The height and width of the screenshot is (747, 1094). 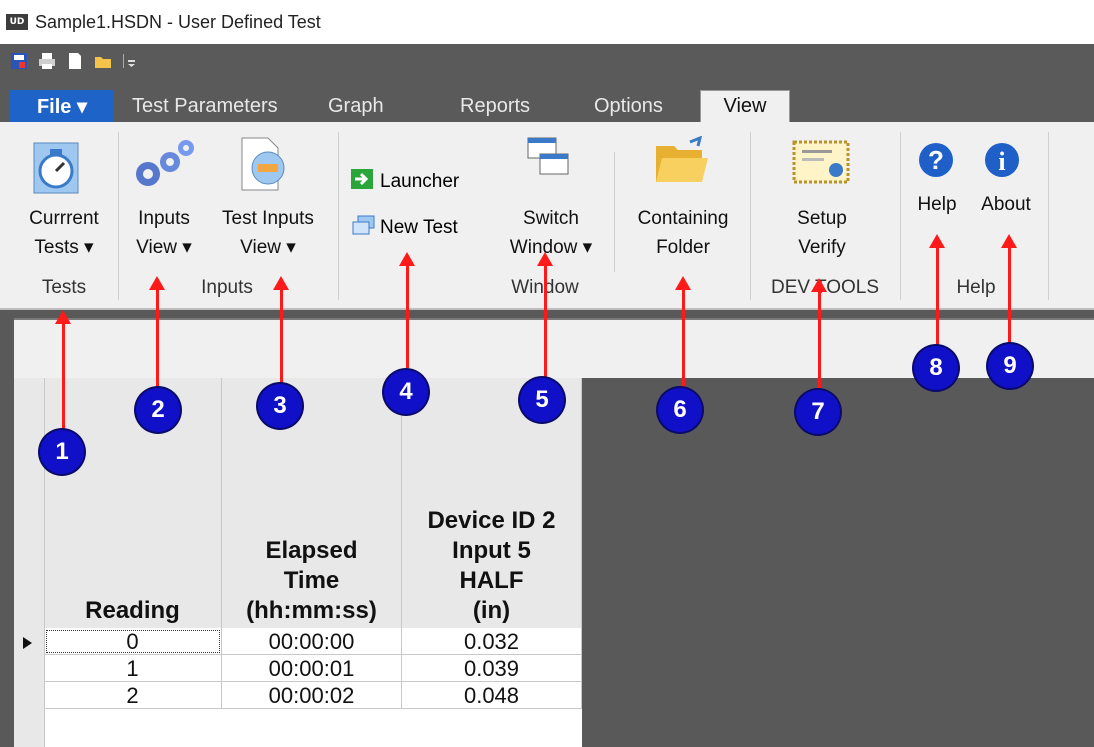 I want to click on row-header-column, so click(x=29, y=562).